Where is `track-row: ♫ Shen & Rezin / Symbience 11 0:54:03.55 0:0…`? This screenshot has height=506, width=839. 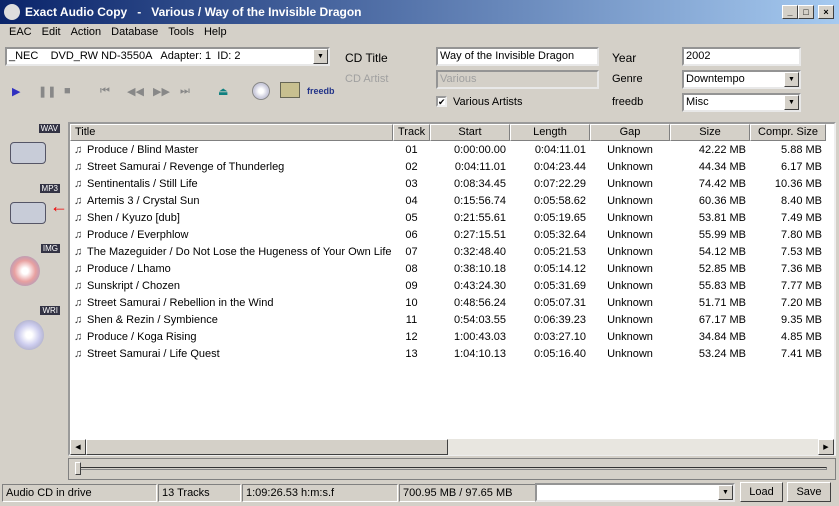 track-row: ♫ Shen & Rezin / Symbience 11 0:54:03.55 0:0… is located at coordinates (452, 319).